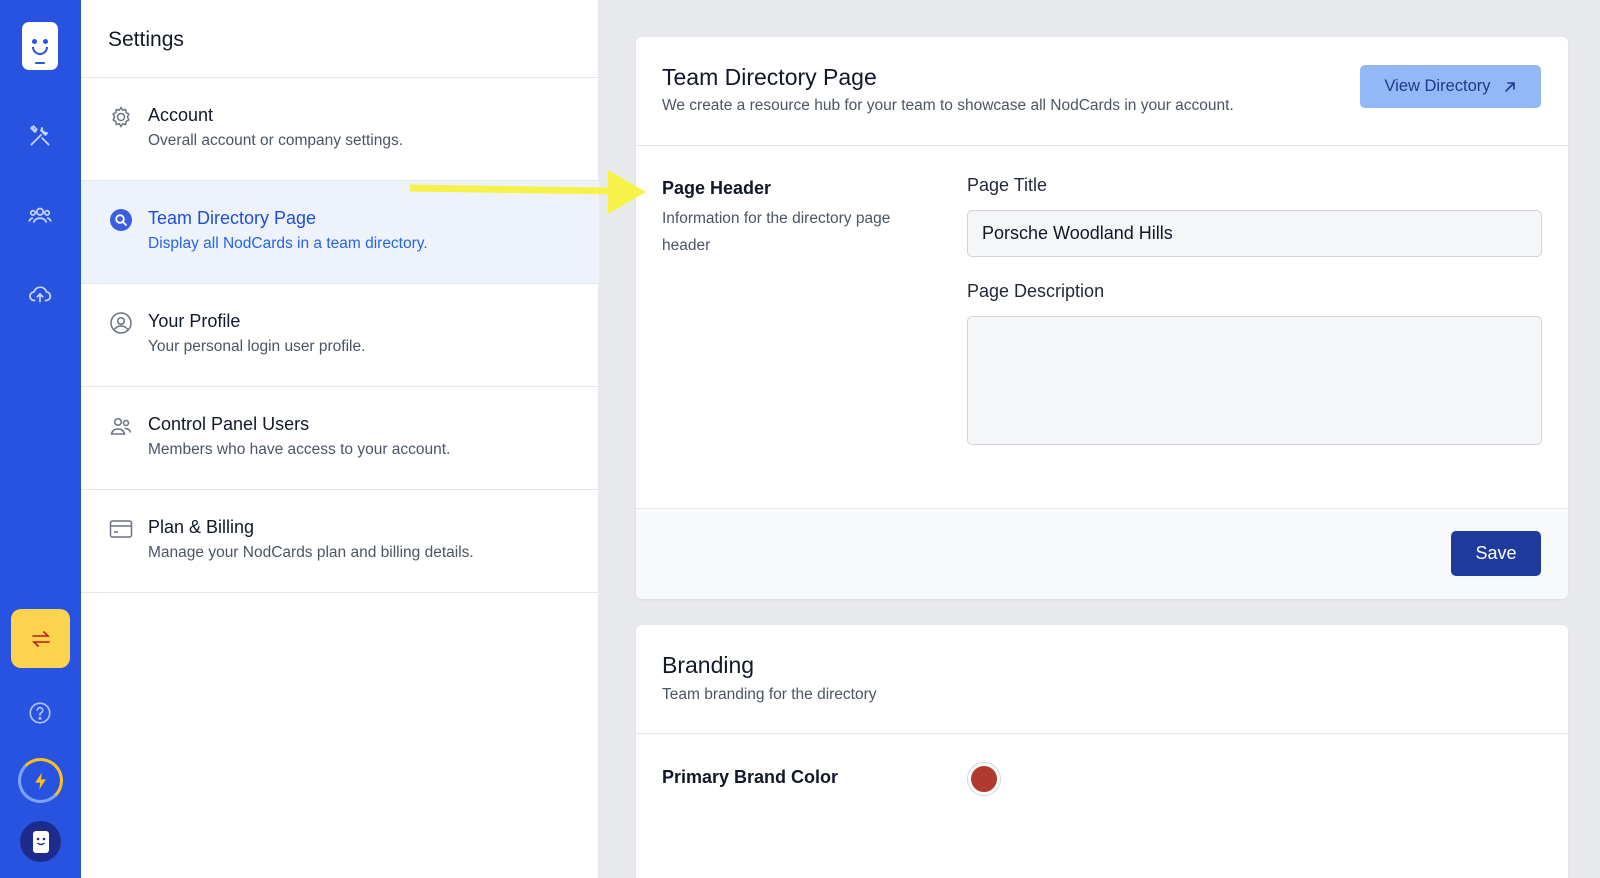 The image size is (1600, 878). What do you see at coordinates (1036, 291) in the screenshot?
I see `page-description-label: Page Description` at bounding box center [1036, 291].